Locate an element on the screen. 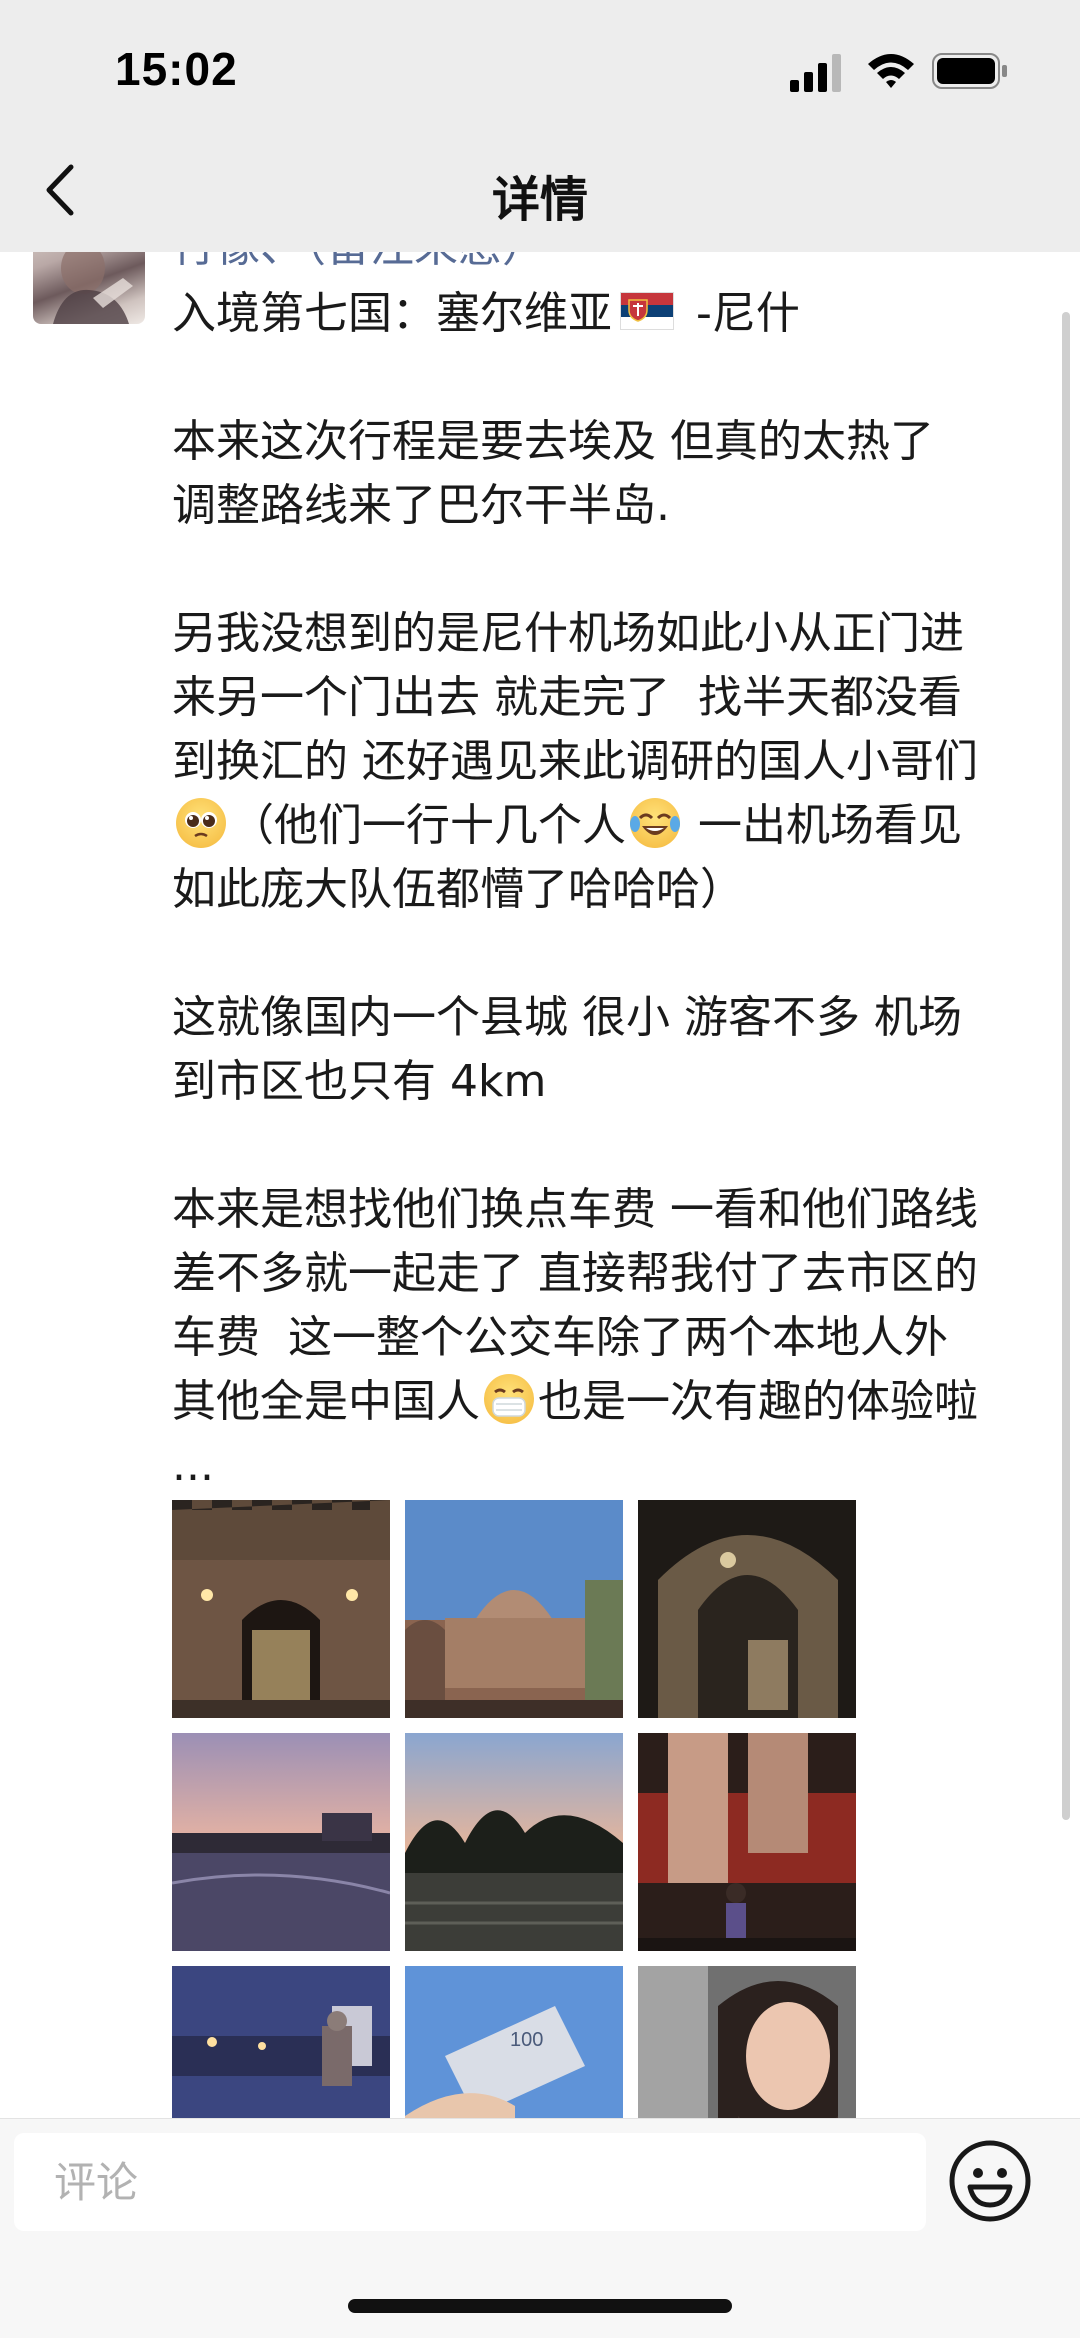 The image size is (1080, 2338). home-indicator is located at coordinates (540, 2306).